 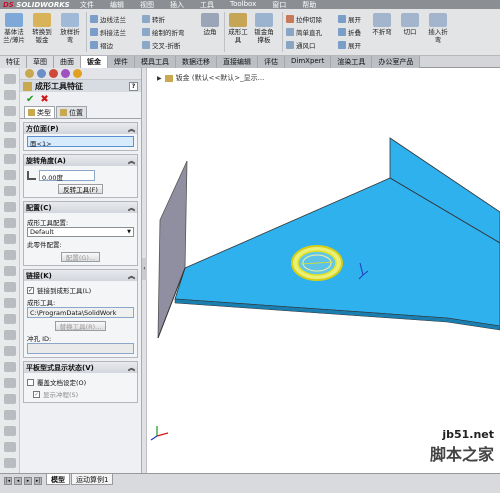 I want to click on sheetmetal-gusset-button: 钣金角撑板, so click(x=264, y=28).